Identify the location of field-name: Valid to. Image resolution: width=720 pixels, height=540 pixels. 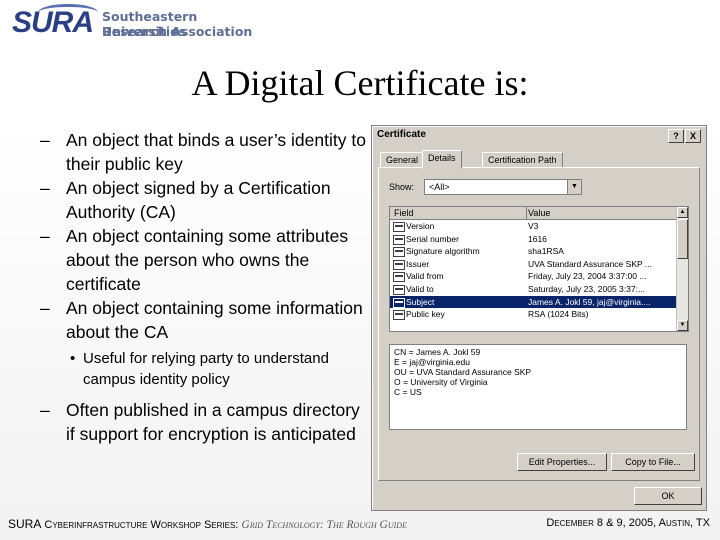
(420, 289).